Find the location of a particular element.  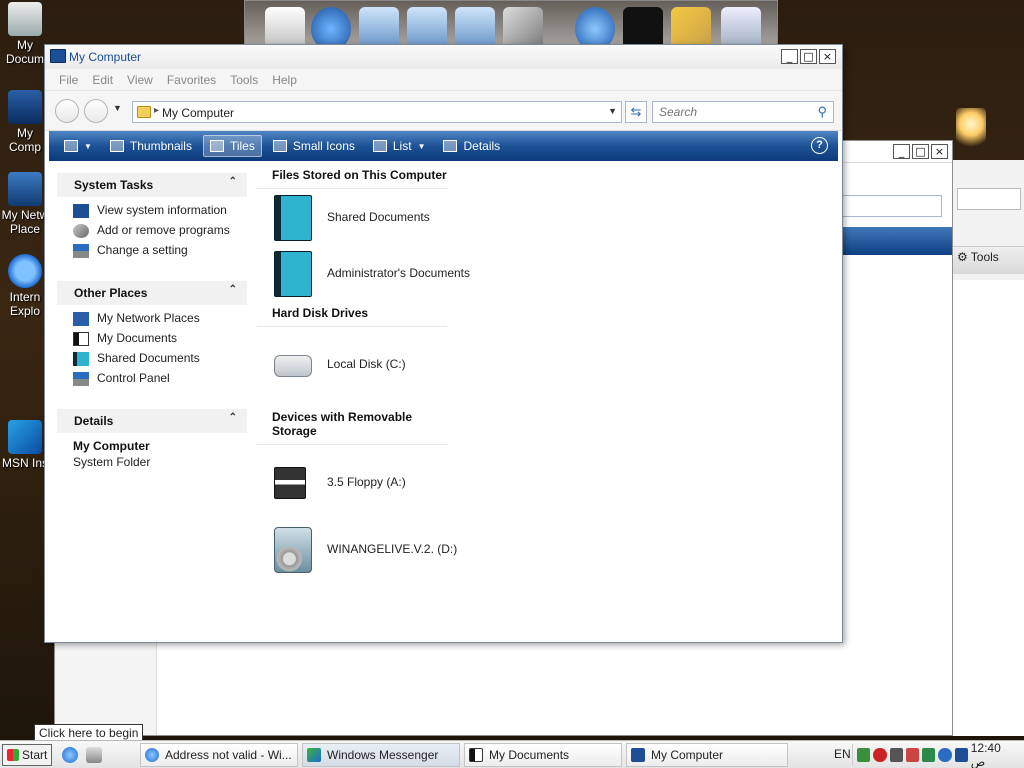

menu-file: File is located at coordinates (68, 79).